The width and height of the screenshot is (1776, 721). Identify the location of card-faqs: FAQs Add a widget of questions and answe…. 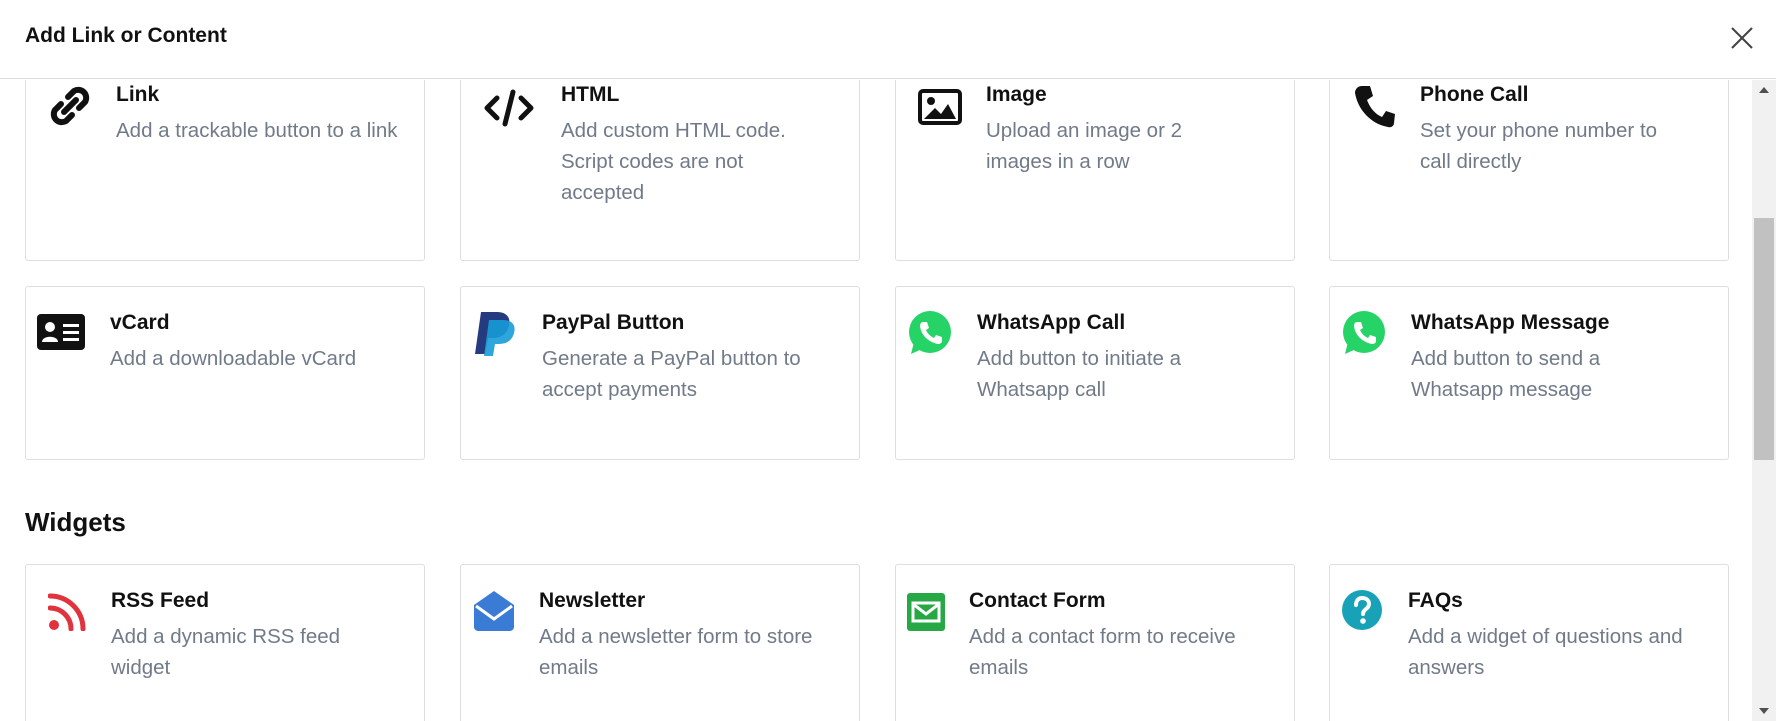
(1529, 642).